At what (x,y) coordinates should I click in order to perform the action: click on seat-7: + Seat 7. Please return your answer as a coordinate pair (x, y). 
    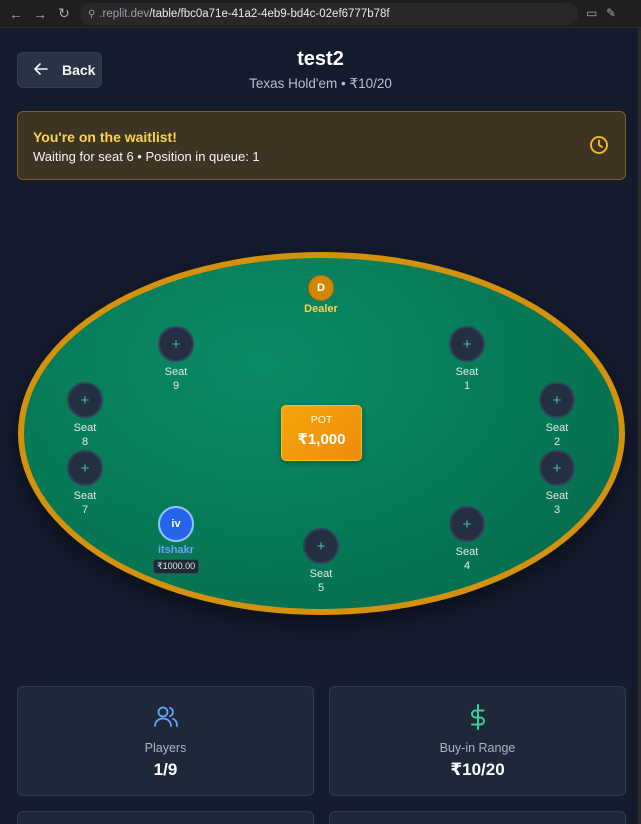
    Looking at the image, I should click on (85, 483).